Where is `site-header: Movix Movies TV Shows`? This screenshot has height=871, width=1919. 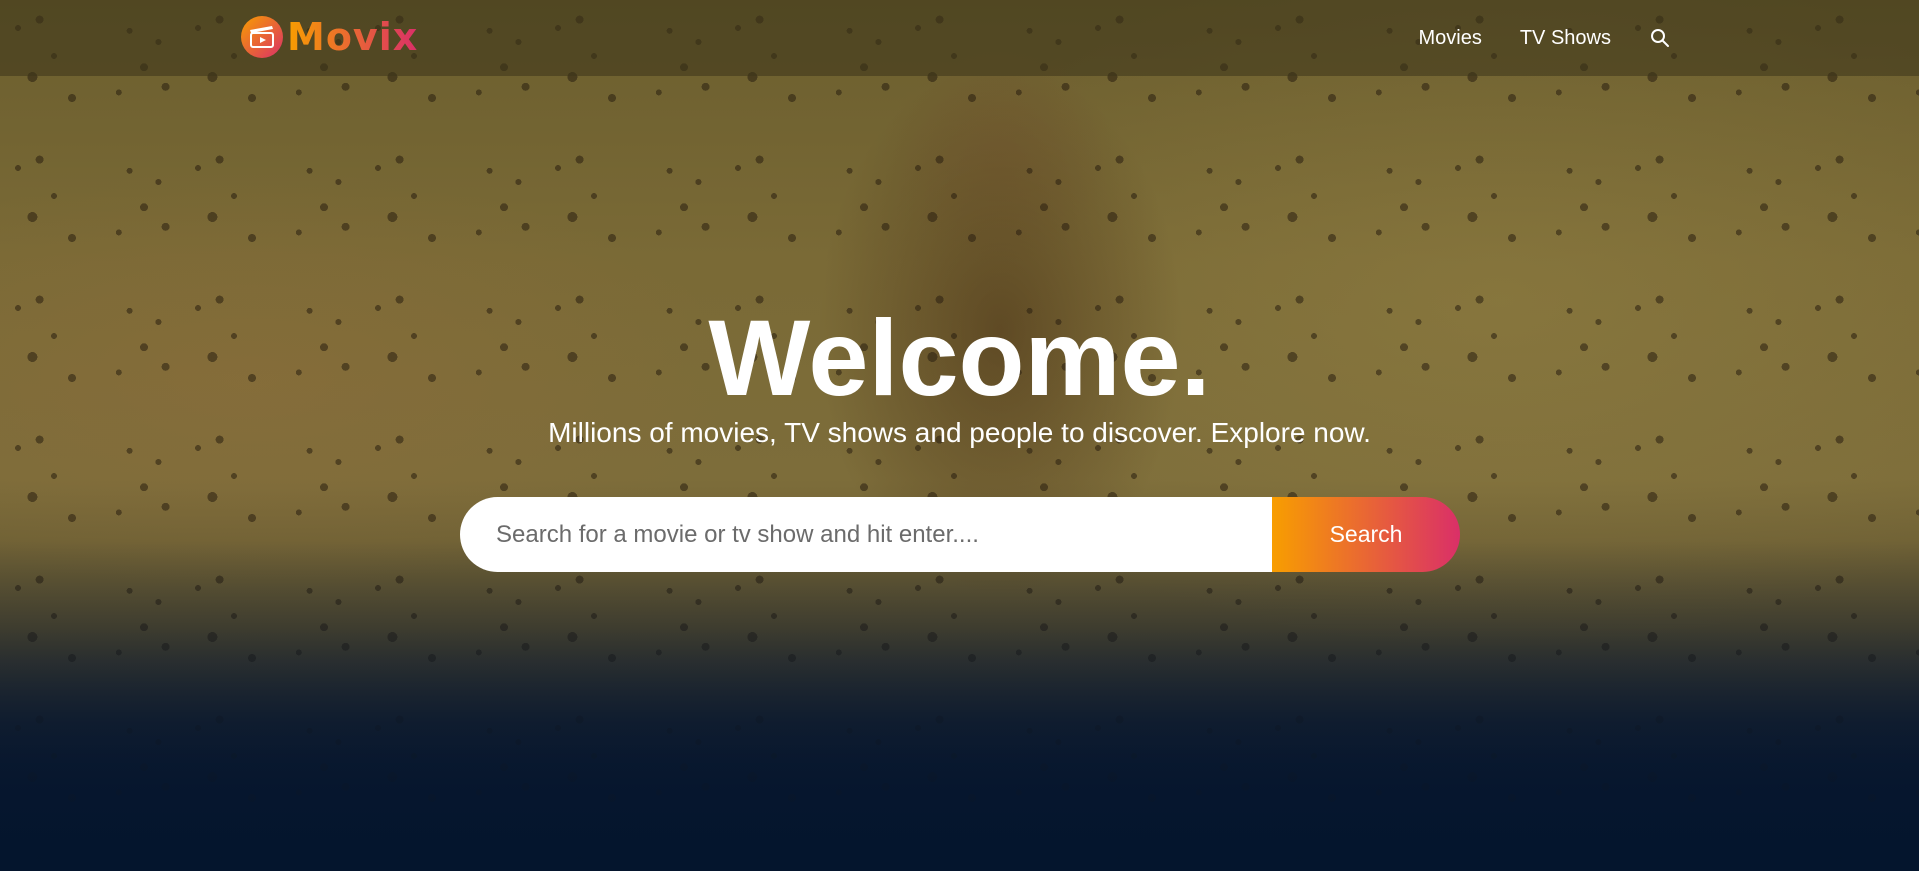
site-header: Movix Movies TV Shows is located at coordinates (959, 38).